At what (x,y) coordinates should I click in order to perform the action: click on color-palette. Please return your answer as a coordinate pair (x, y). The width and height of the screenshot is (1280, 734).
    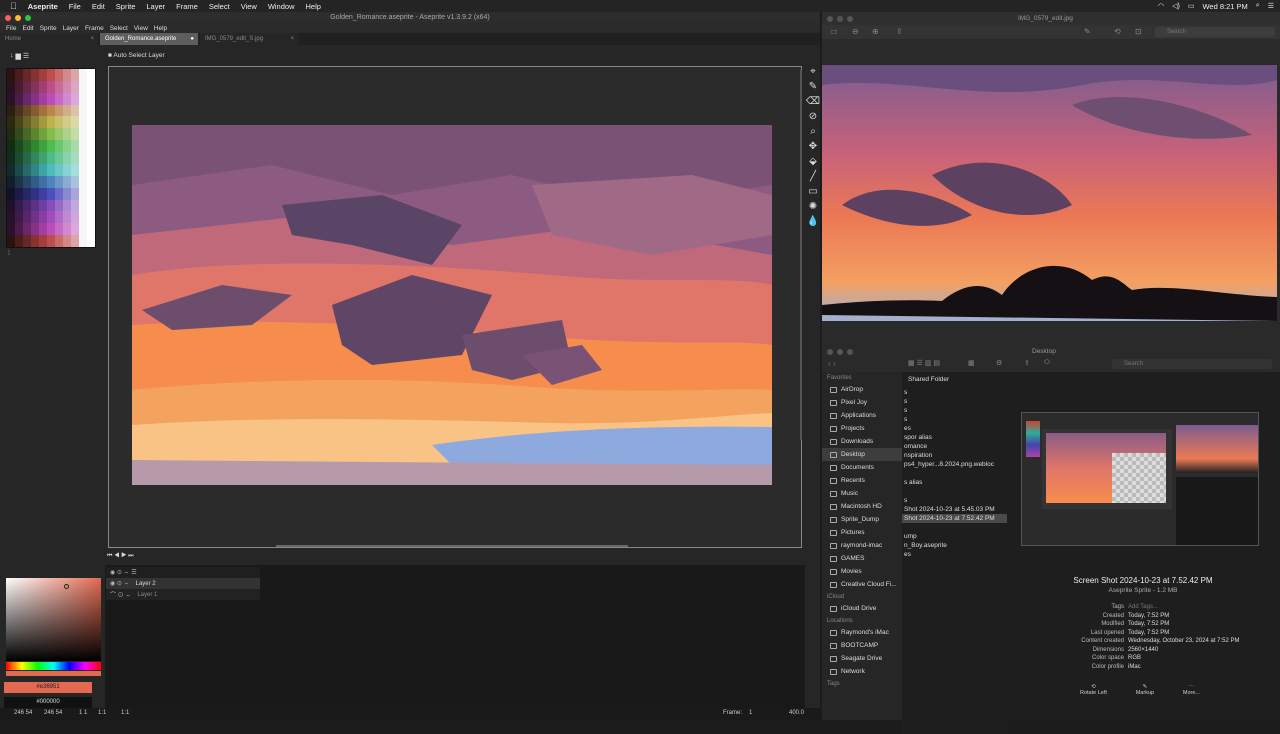
    Looking at the image, I should click on (51, 158).